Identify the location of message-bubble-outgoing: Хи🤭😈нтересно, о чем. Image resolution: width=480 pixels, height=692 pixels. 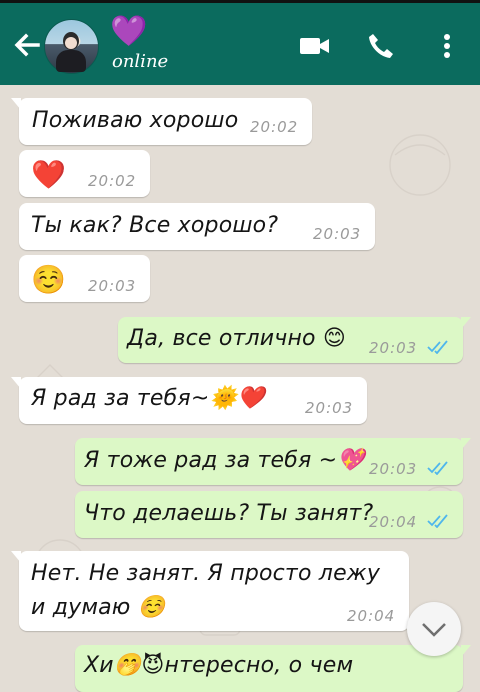
(273, 668).